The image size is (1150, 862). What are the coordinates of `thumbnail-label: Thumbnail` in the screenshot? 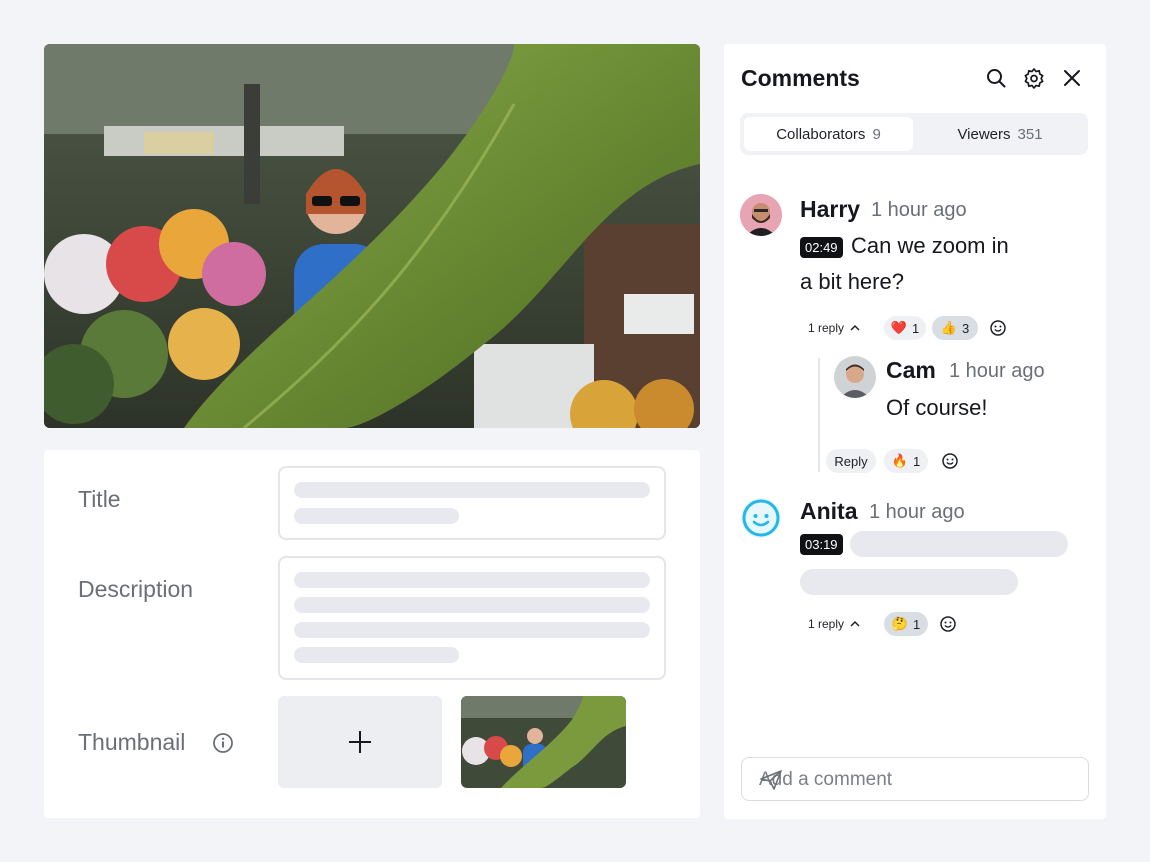 It's located at (132, 742).